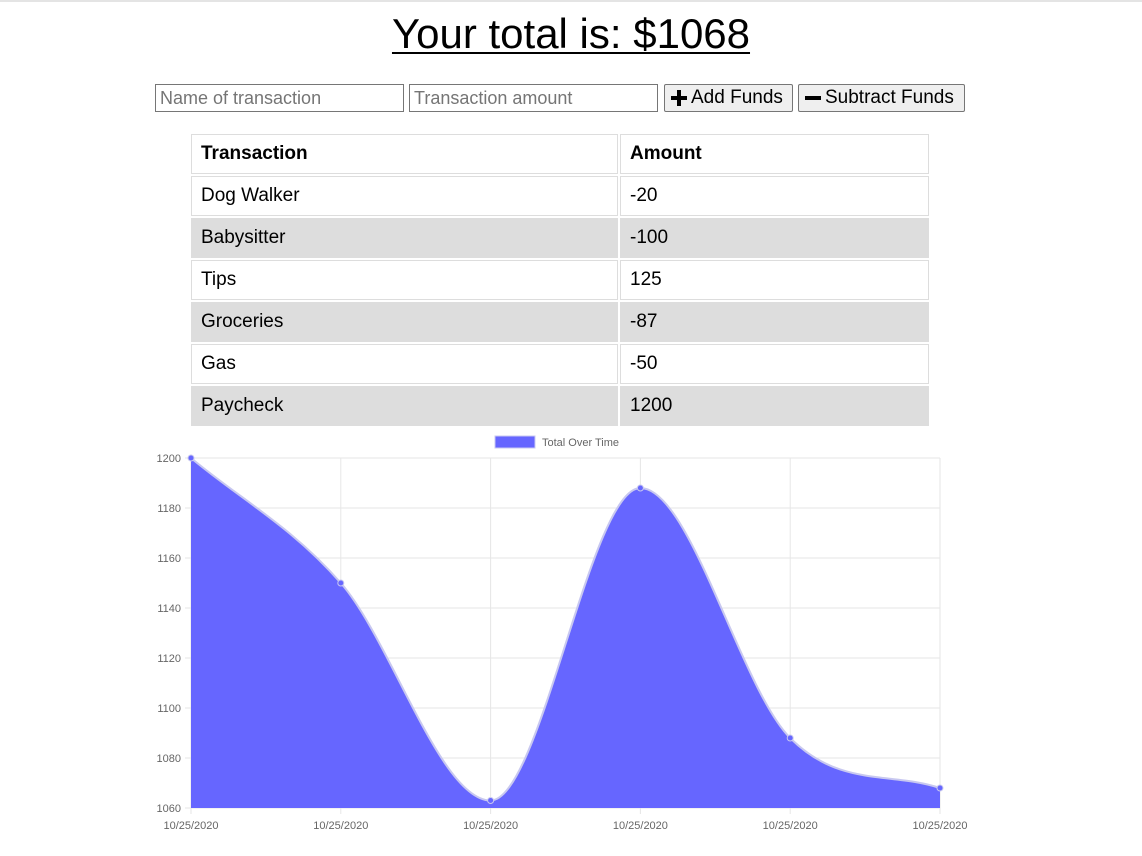 The width and height of the screenshot is (1142, 856). What do you see at coordinates (169, 609) in the screenshot?
I see `y-tick-label: 1140` at bounding box center [169, 609].